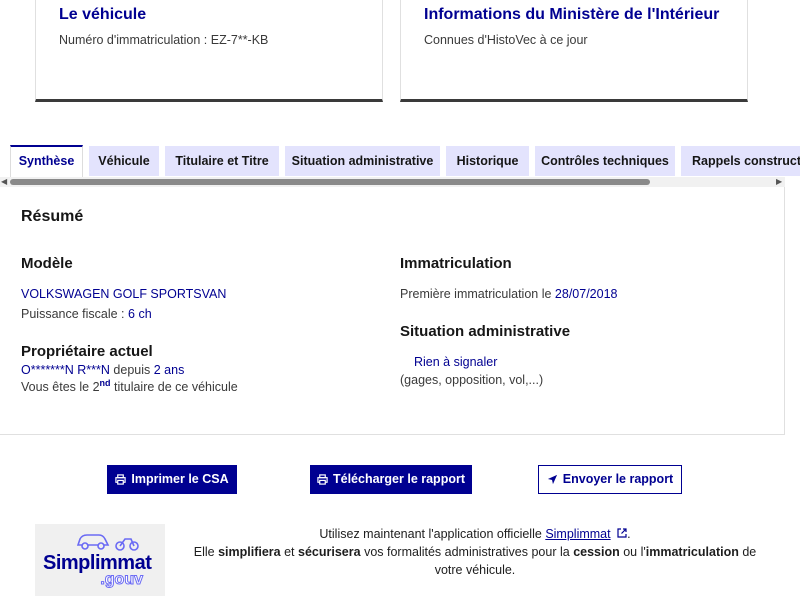 Image resolution: width=800 pixels, height=597 pixels. Describe the element at coordinates (73, 314) in the screenshot. I see `puissance-label: Puissance fiscale :` at that location.